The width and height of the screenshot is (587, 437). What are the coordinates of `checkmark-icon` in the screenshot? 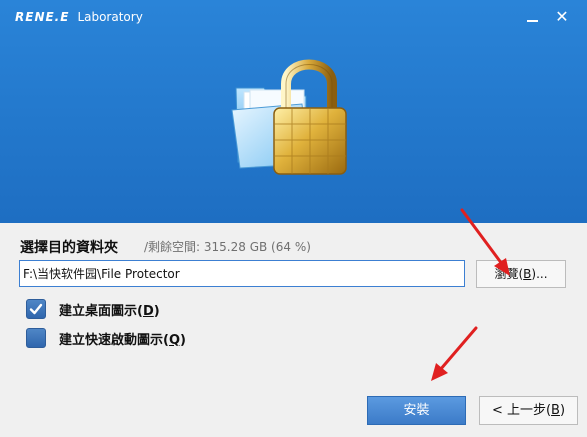 It's located at (36, 309).